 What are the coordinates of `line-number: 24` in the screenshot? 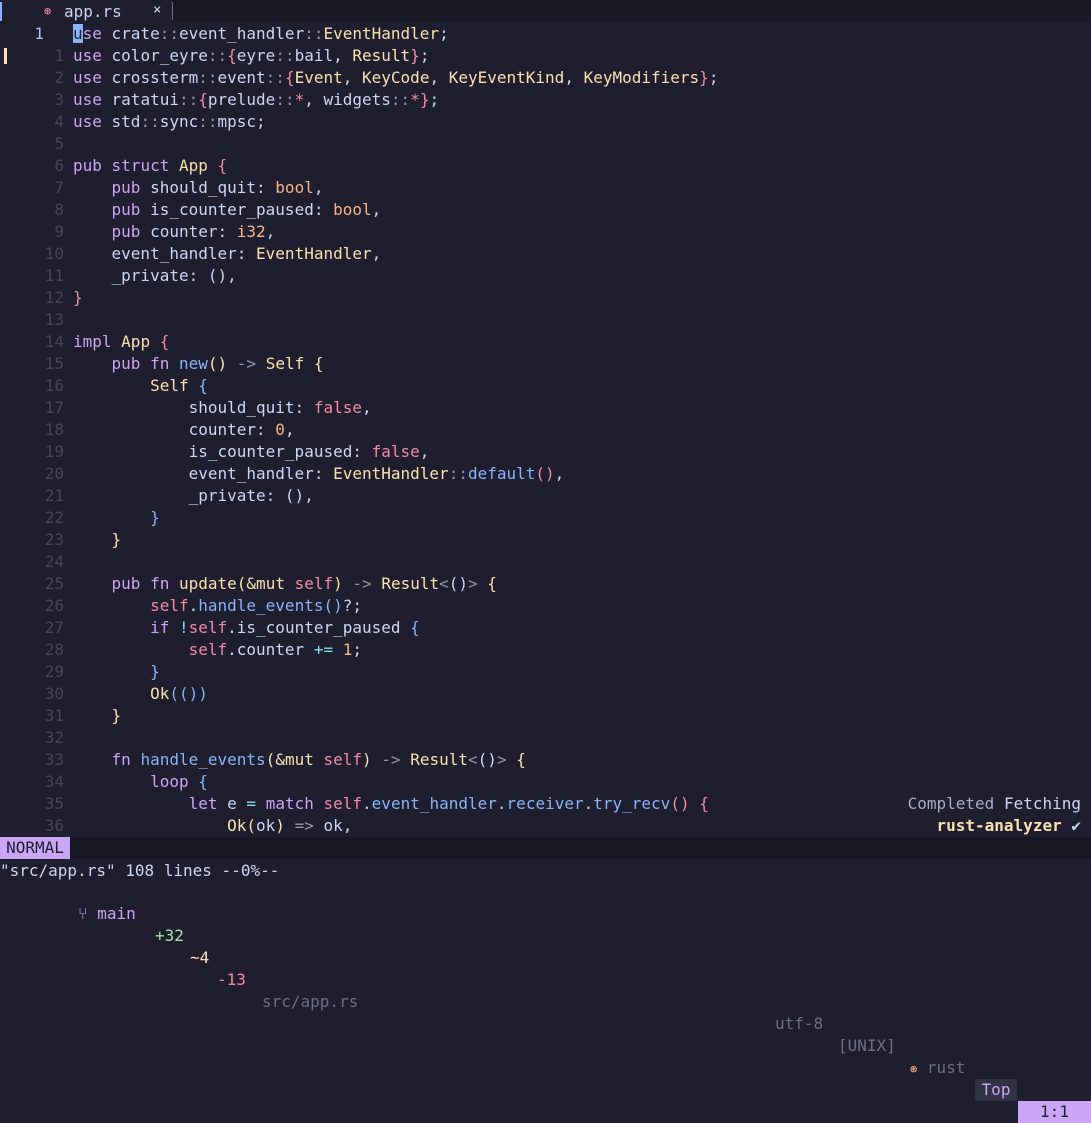 It's located at (54, 561).